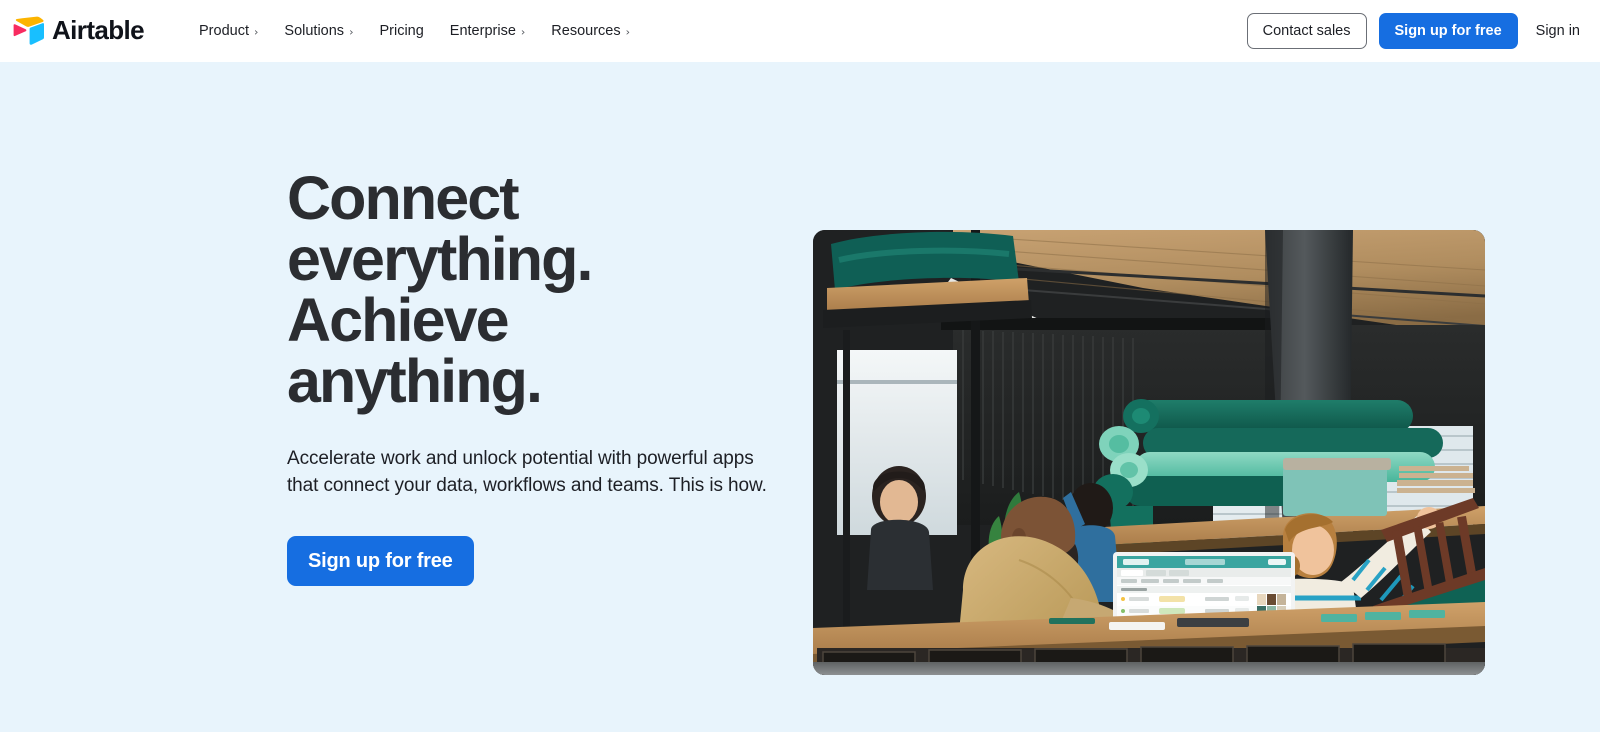  Describe the element at coordinates (314, 31) in the screenshot. I see `nav-item-label: Solutions` at that location.